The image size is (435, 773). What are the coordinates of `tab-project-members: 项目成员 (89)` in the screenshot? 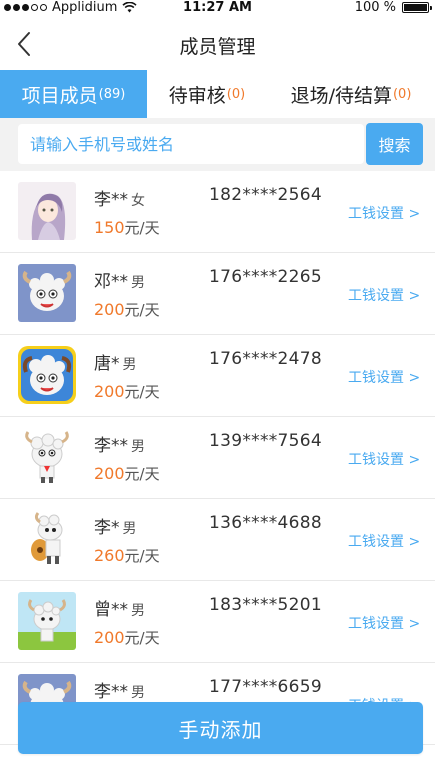 It's located at (73, 94).